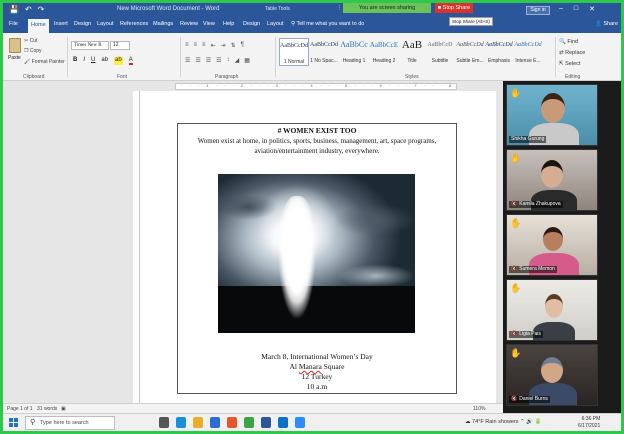 The height and width of the screenshot is (434, 624). I want to click on system-clock: 6:36 PM 6/17/2021, so click(589, 423).